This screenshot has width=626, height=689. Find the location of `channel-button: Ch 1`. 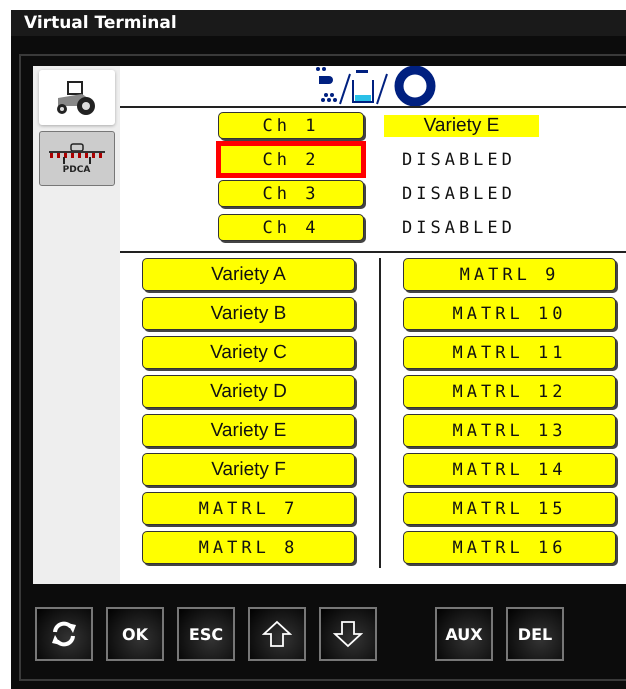

channel-button: Ch 1 is located at coordinates (291, 125).